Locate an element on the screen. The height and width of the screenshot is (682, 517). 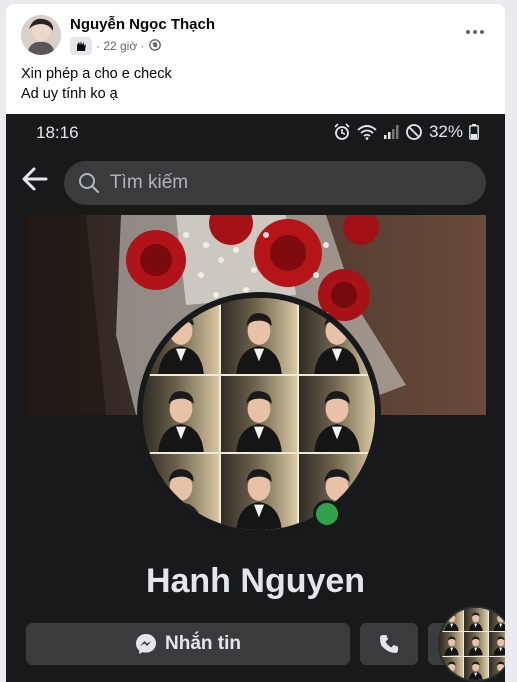
author-name: Nguyễn Ngọc Thạch is located at coordinates (142, 24).